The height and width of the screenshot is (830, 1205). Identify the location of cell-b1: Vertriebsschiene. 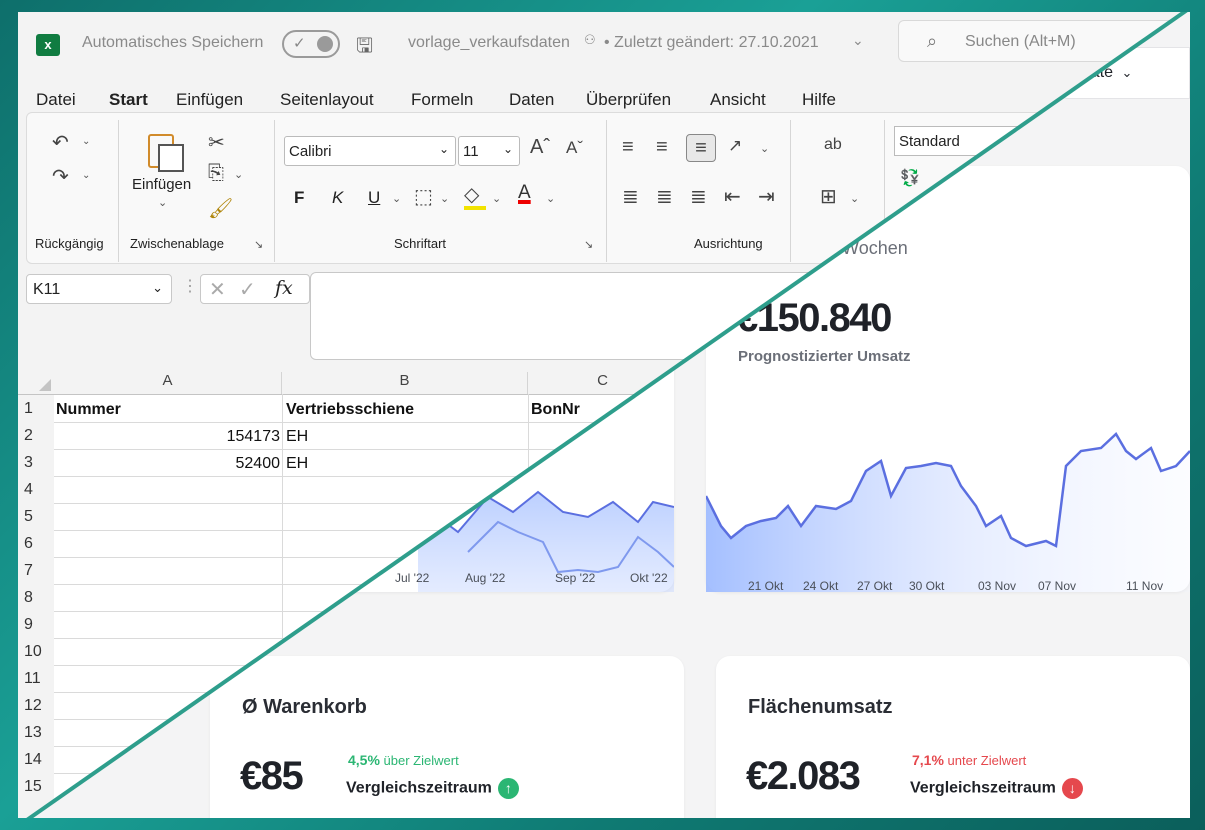
(350, 409).